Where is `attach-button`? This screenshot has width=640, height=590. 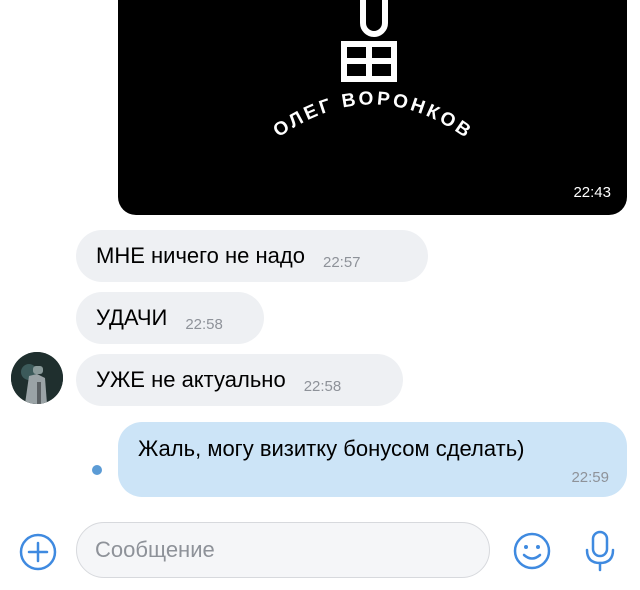 attach-button is located at coordinates (38, 552).